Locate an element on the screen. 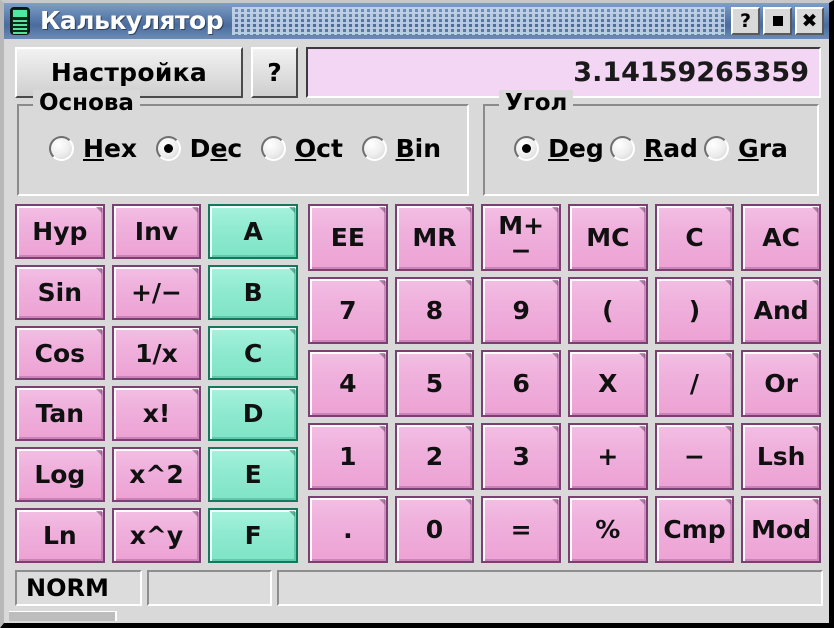 The width and height of the screenshot is (834, 628). key-4: 4 is located at coordinates (348, 383).